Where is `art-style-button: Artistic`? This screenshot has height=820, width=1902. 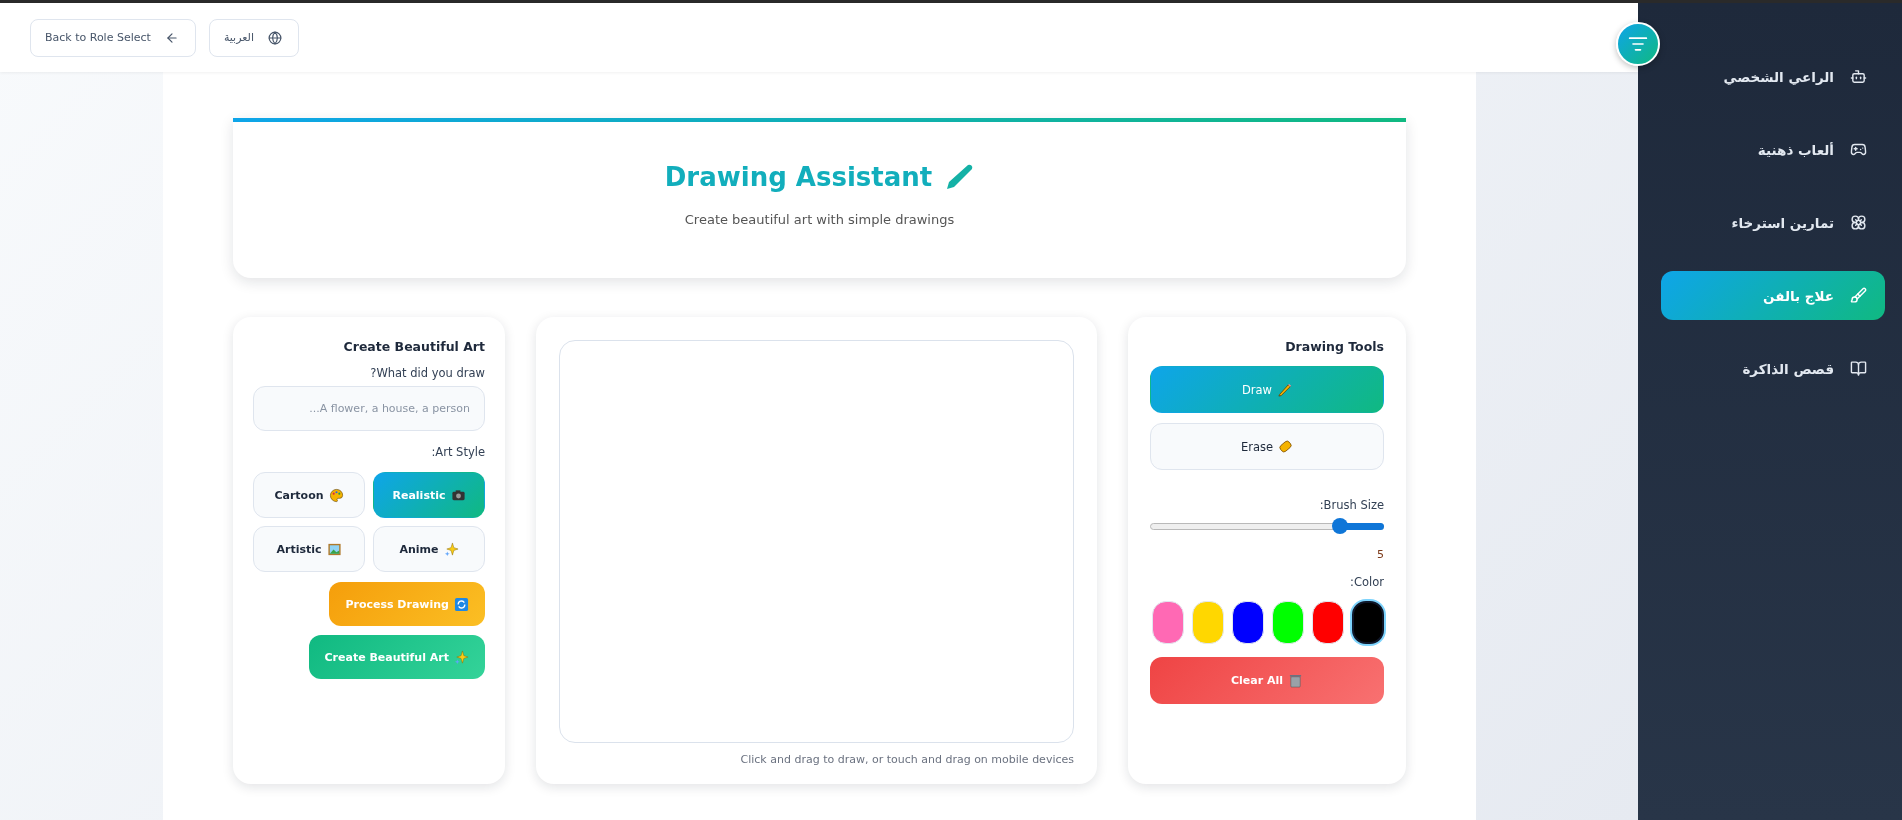 art-style-button: Artistic is located at coordinates (309, 549).